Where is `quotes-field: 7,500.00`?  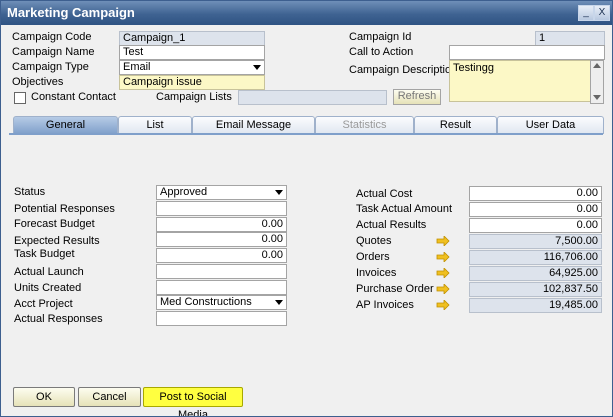 quotes-field: 7,500.00 is located at coordinates (535, 241).